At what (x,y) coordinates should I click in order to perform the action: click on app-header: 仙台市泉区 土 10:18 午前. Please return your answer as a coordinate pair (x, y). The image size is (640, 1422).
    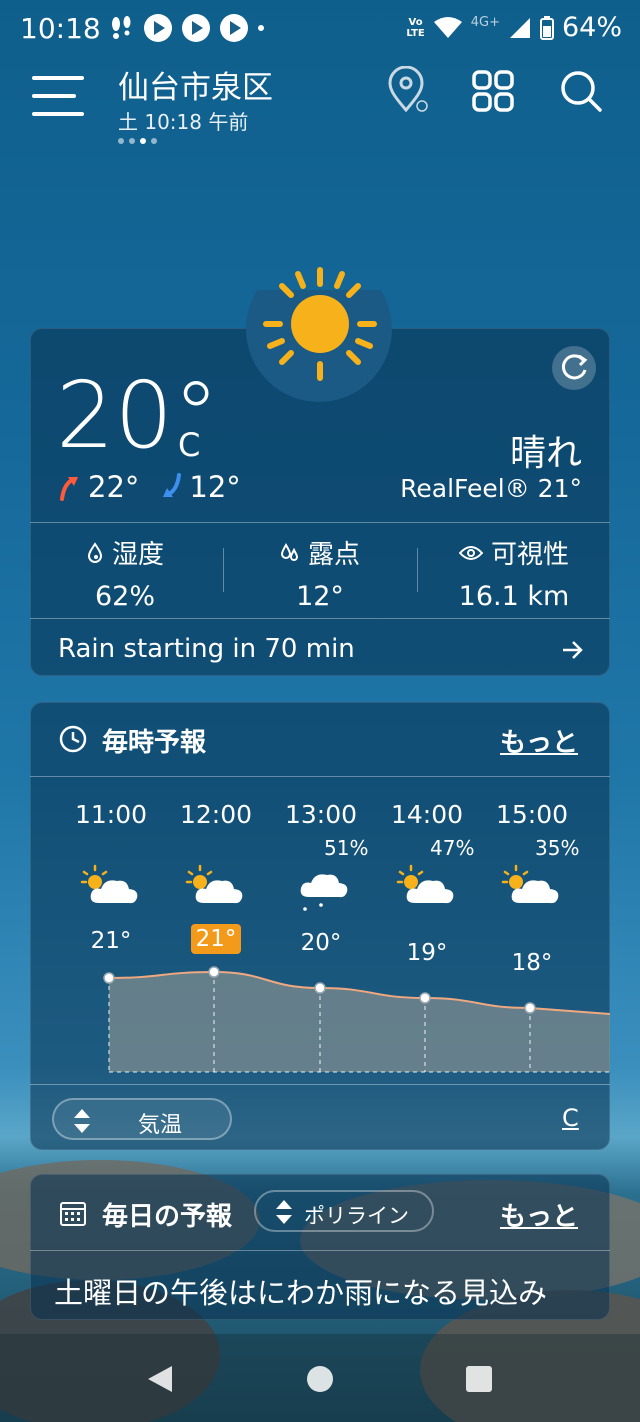
    Looking at the image, I should click on (320, 107).